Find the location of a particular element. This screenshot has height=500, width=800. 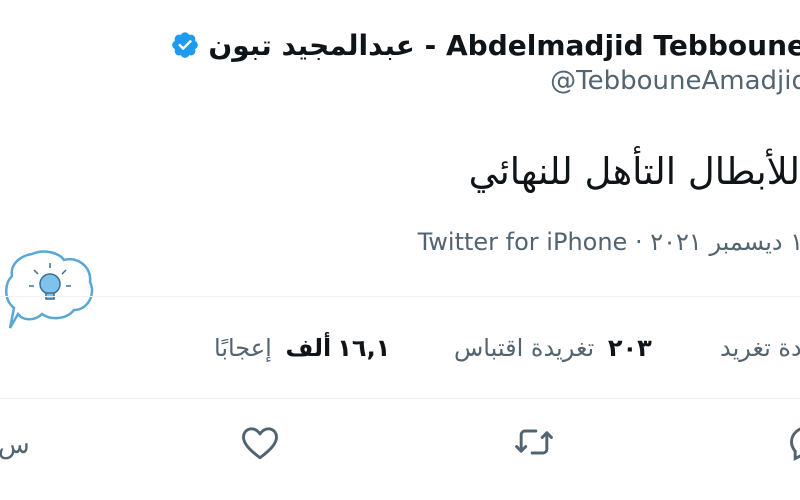

divider-top is located at coordinates (400, 296).